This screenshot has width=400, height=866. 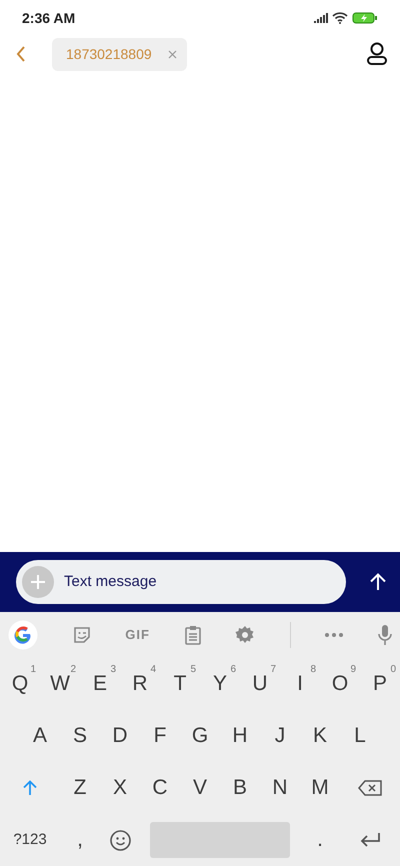 I want to click on plus-icon, so click(x=38, y=582).